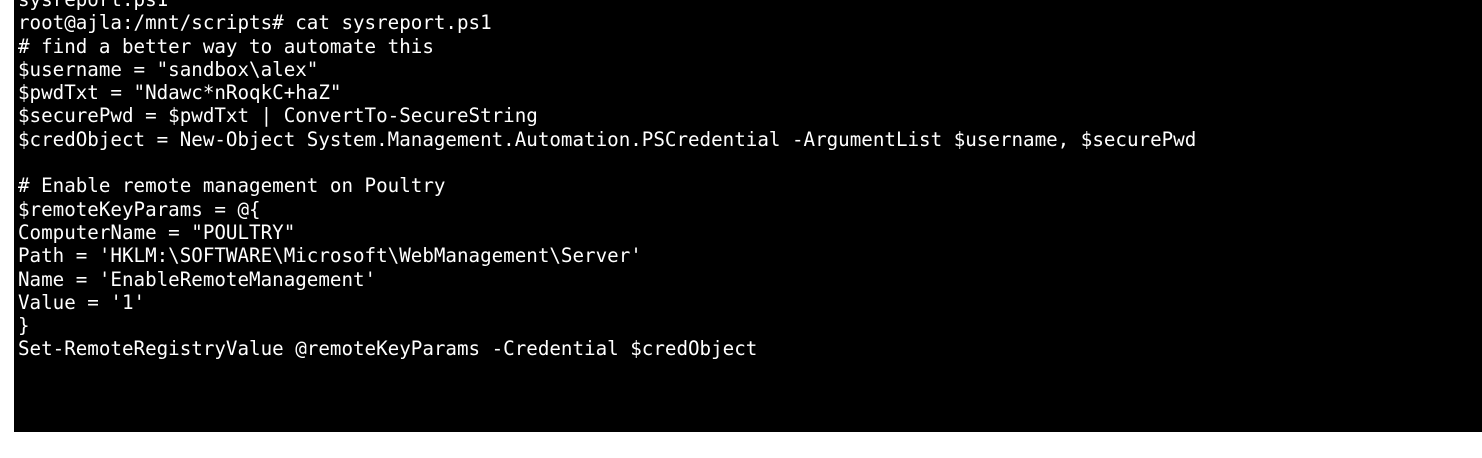 This screenshot has height=458, width=1482. Describe the element at coordinates (157, 232) in the screenshot. I see `terminal-line-computername: ComputerName = "POULTRY"` at that location.